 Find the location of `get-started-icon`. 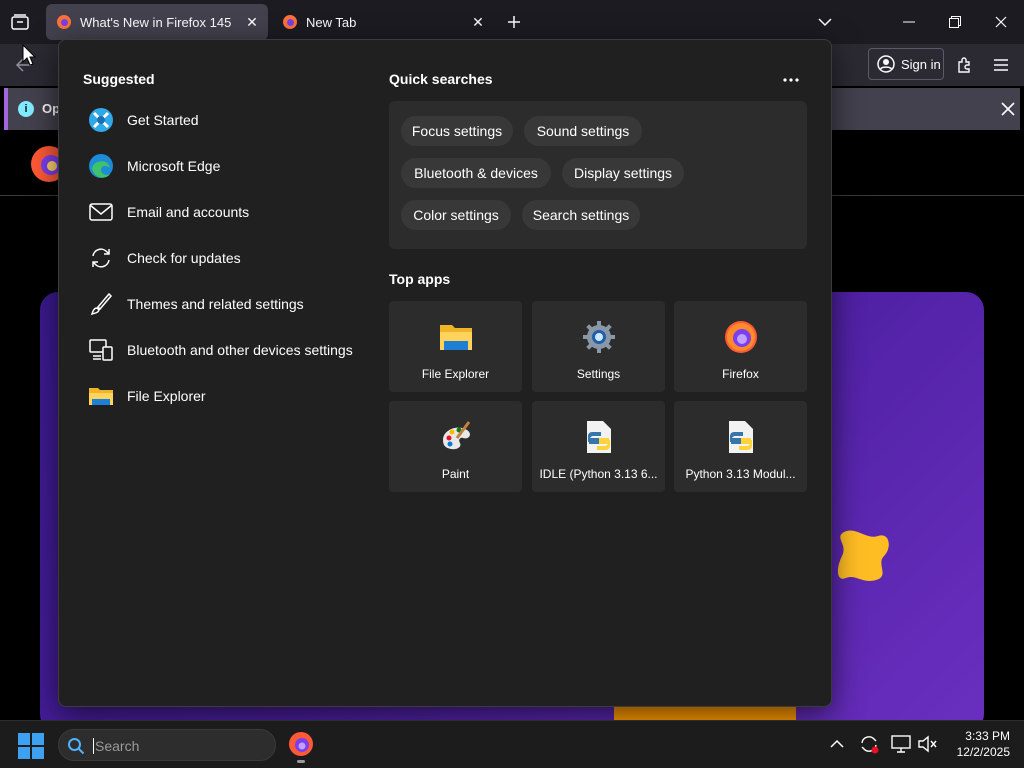

get-started-icon is located at coordinates (101, 120).